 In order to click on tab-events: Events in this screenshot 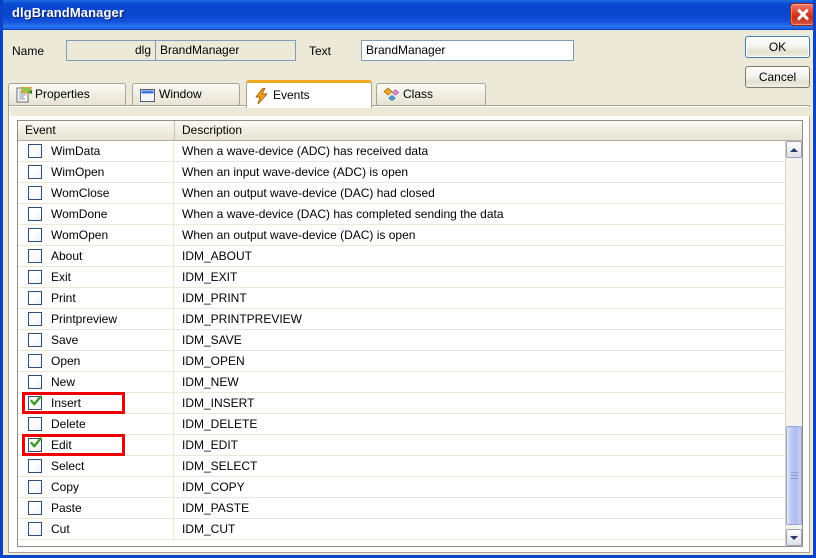, I will do `click(309, 94)`.